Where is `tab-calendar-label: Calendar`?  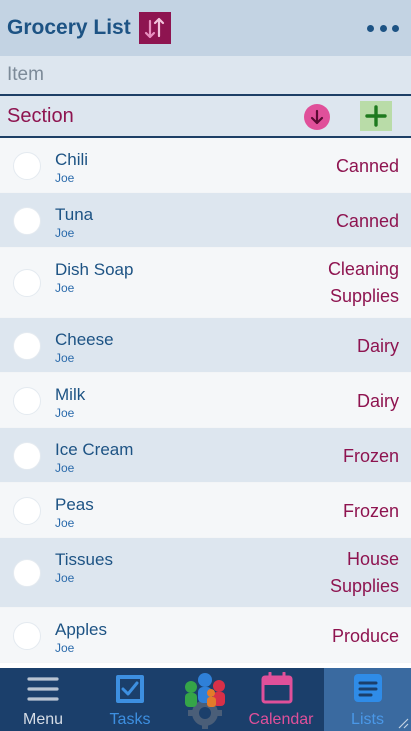 tab-calendar-label: Calendar is located at coordinates (281, 719).